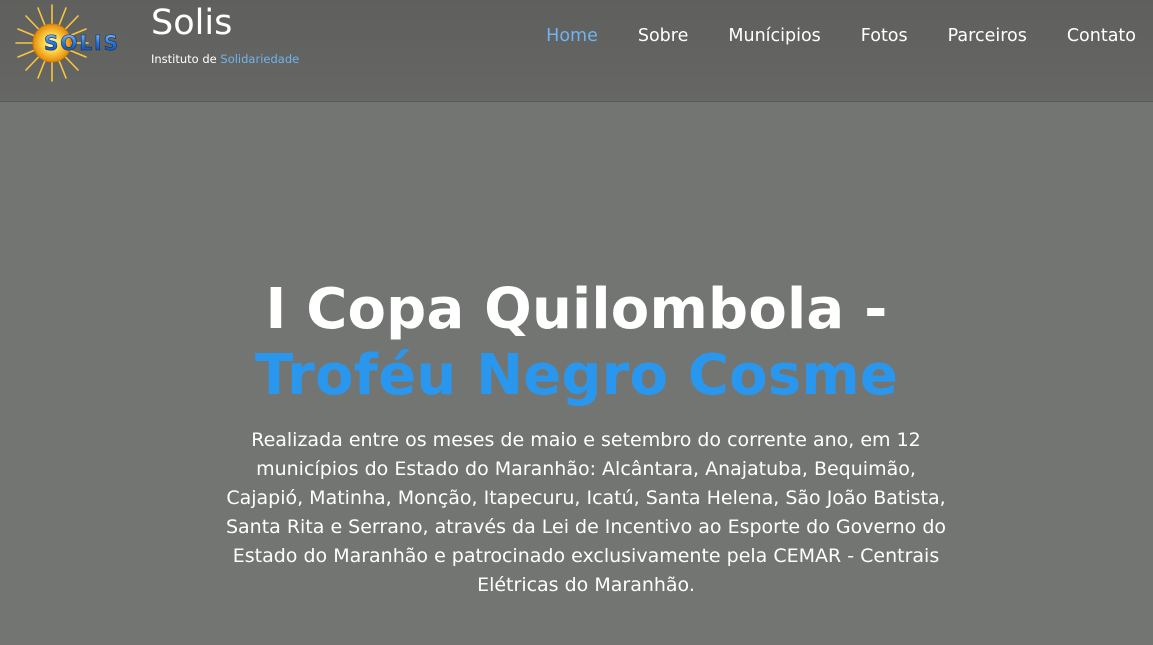 Image resolution: width=1153 pixels, height=645 pixels. What do you see at coordinates (184, 59) in the screenshot?
I see `brand-subtitle-prefix: Instituto de` at bounding box center [184, 59].